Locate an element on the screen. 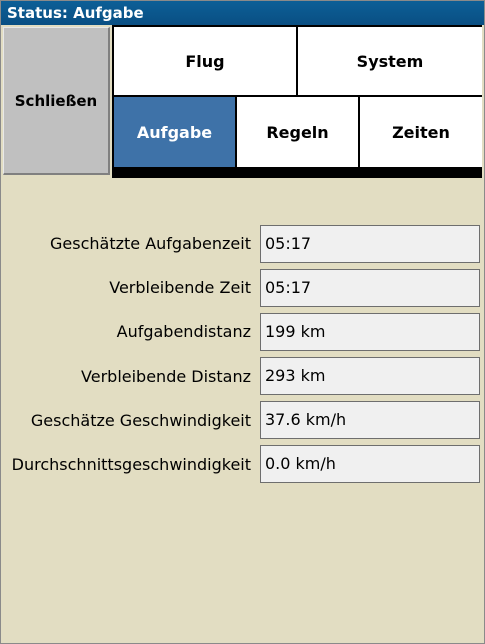  close-button: Schließen is located at coordinates (56, 101).